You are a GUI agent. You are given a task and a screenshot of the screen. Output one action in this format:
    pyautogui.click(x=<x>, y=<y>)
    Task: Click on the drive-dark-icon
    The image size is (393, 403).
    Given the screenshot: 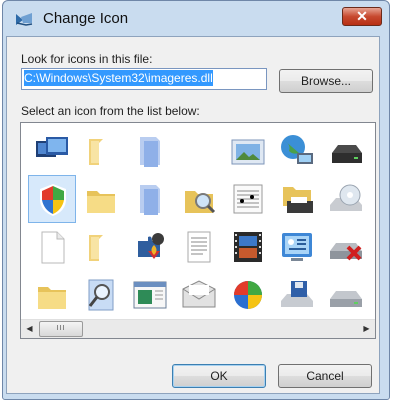 What is the action you would take?
    pyautogui.click(x=347, y=154)
    